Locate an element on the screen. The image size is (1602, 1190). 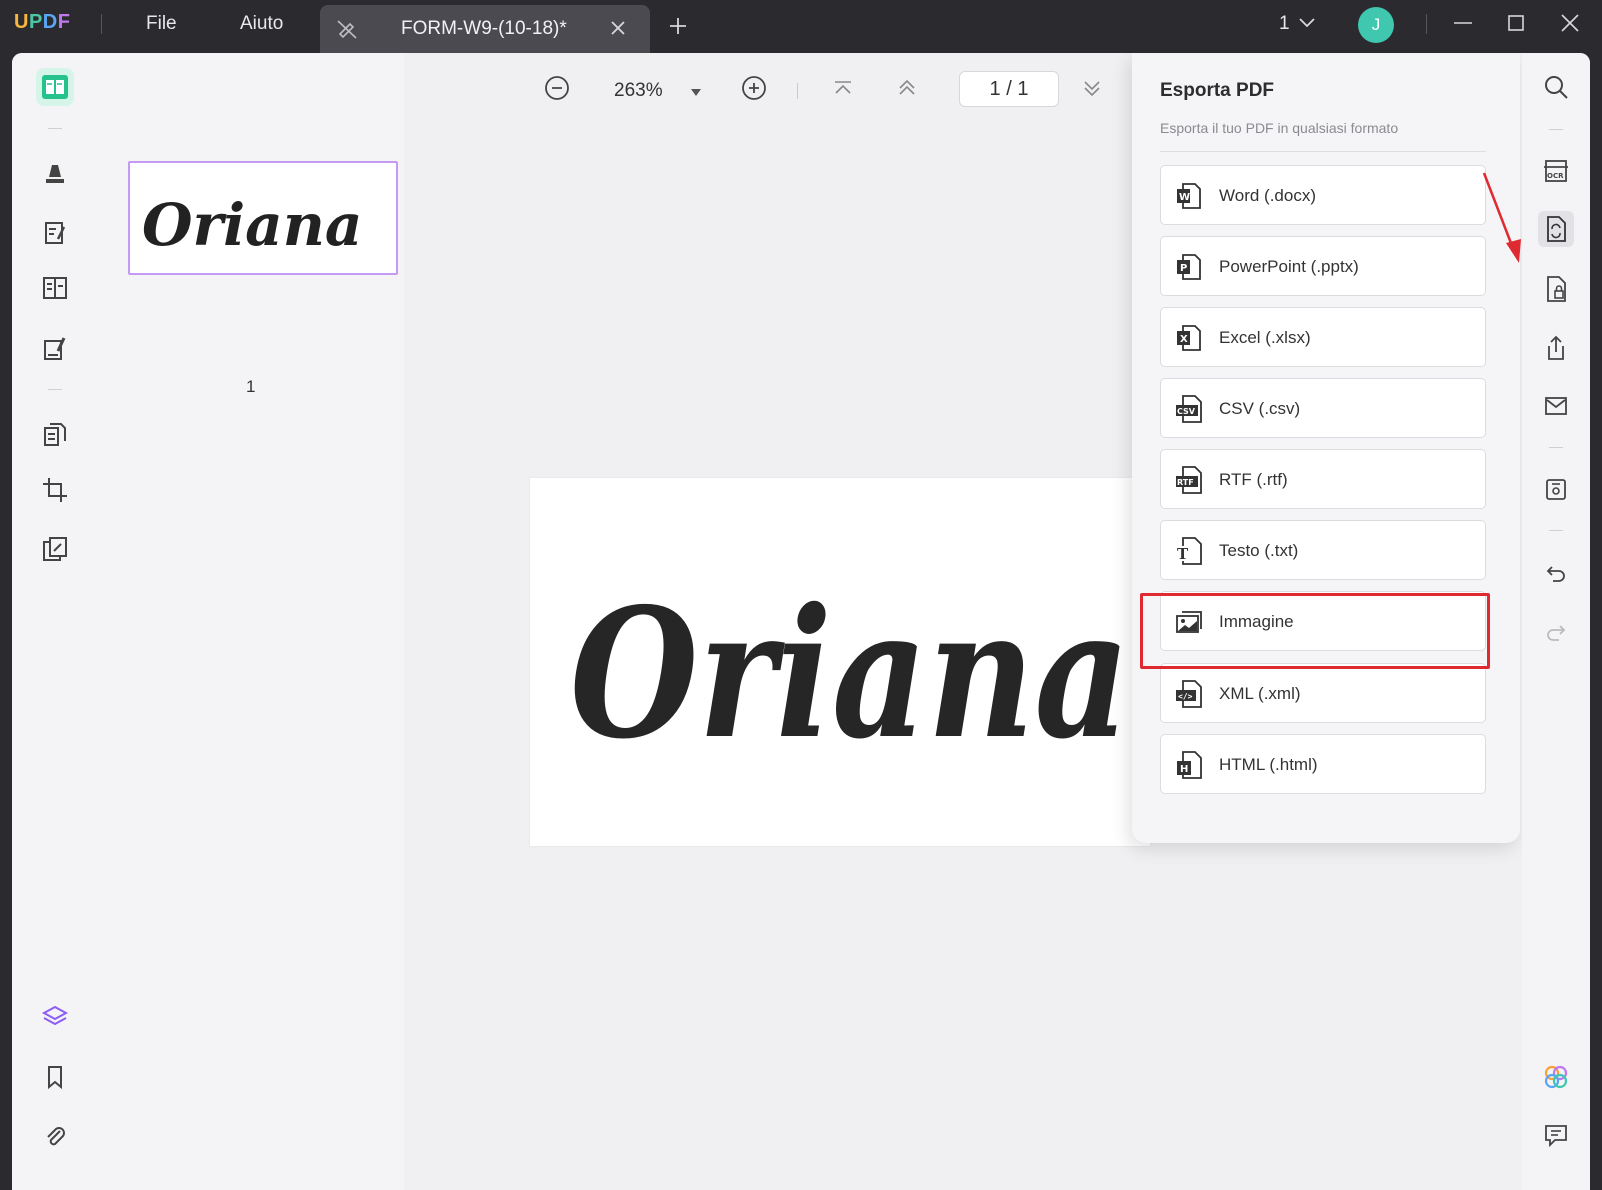
word-icon: W is located at coordinates (1189, 198).